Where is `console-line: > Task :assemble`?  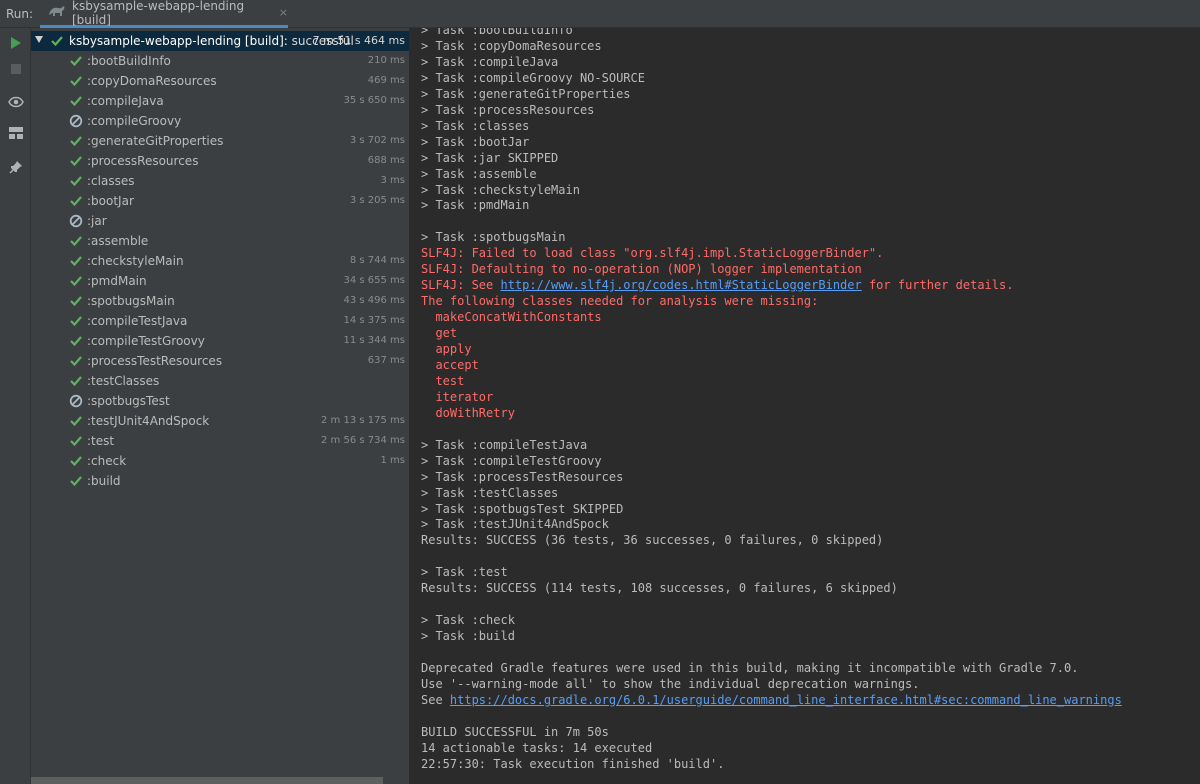 console-line: > Task :assemble is located at coordinates (479, 173).